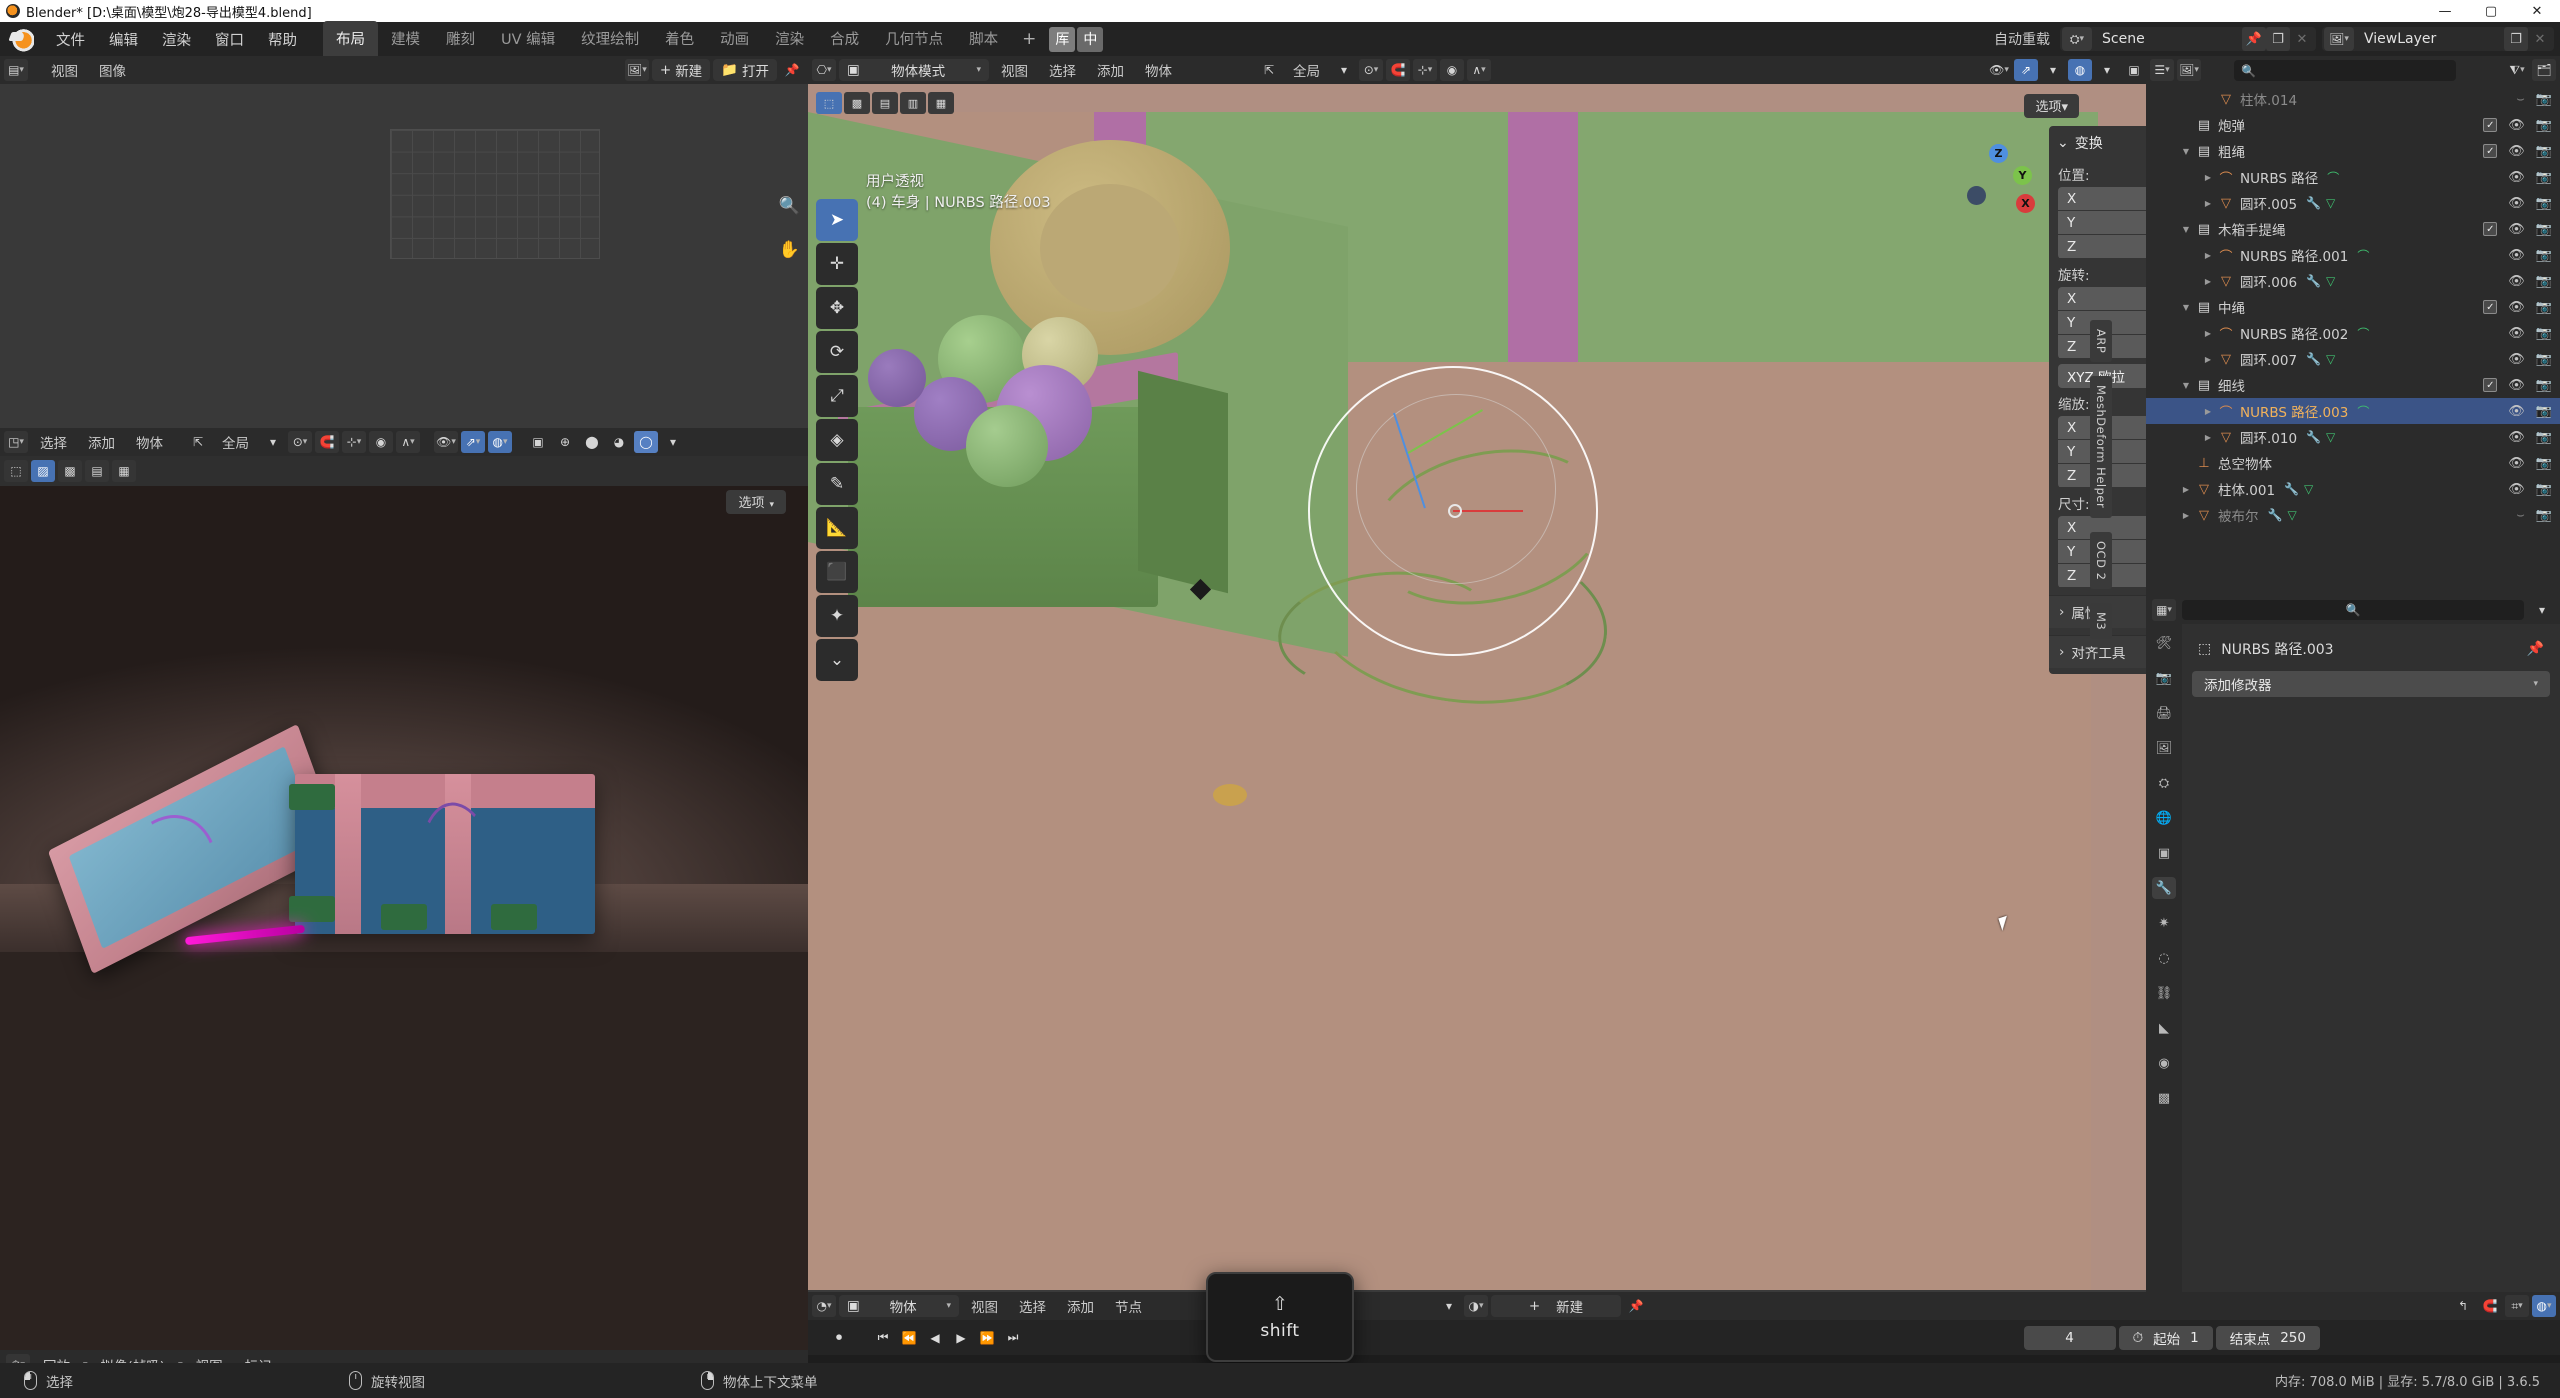 This screenshot has height=1398, width=2560. Describe the element at coordinates (2077, 39) in the screenshot. I see `scene-icon: ⛭ ▾` at that location.